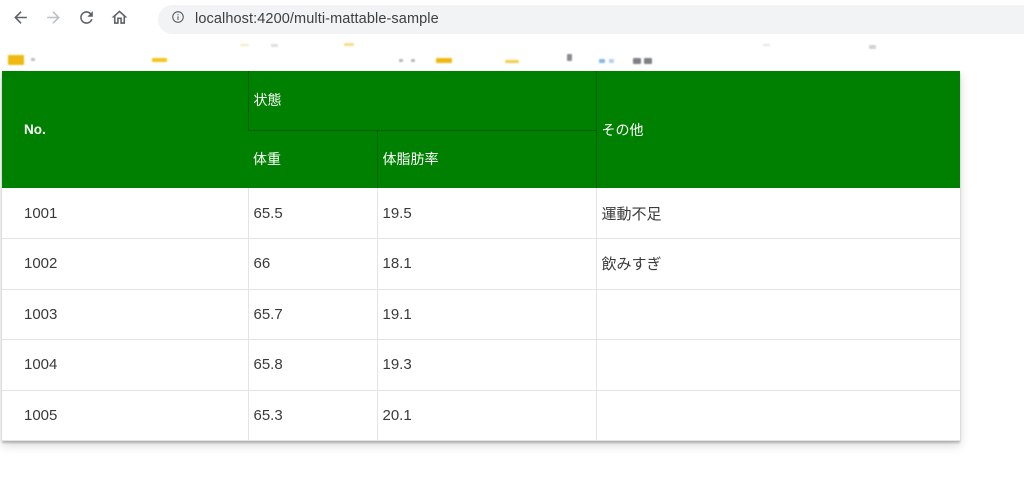 This screenshot has height=482, width=1024. What do you see at coordinates (312, 365) in the screenshot?
I see `cell-weight: 65.8` at bounding box center [312, 365].